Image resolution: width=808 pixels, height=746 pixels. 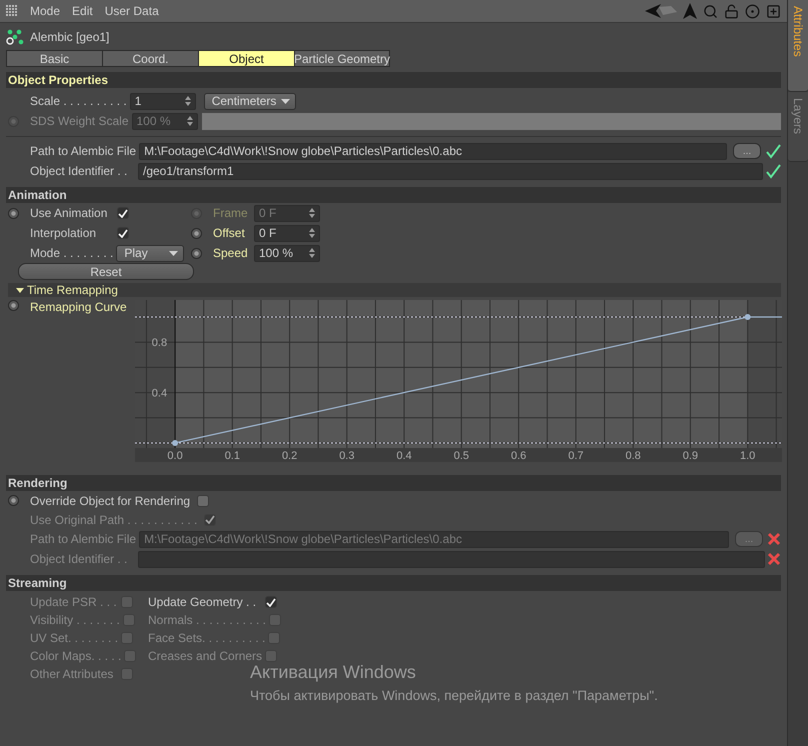 What do you see at coordinates (79, 101) in the screenshot?
I see `field-label: Scale . . . . . . . . . .` at bounding box center [79, 101].